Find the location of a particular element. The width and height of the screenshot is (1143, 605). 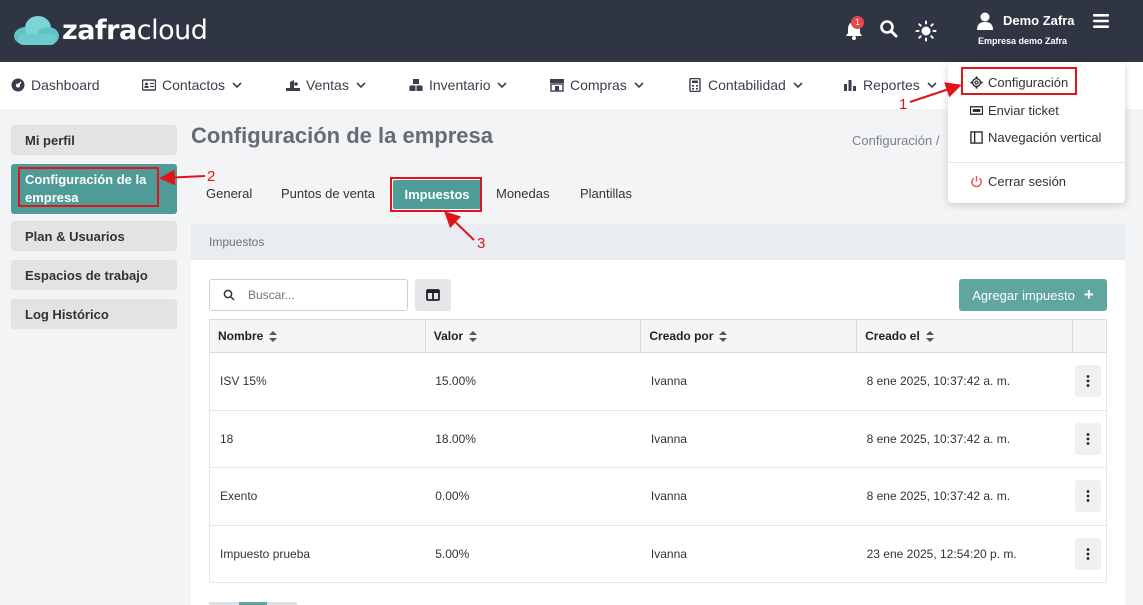

add-tax-button: Agregar impuesto + is located at coordinates (1033, 295).